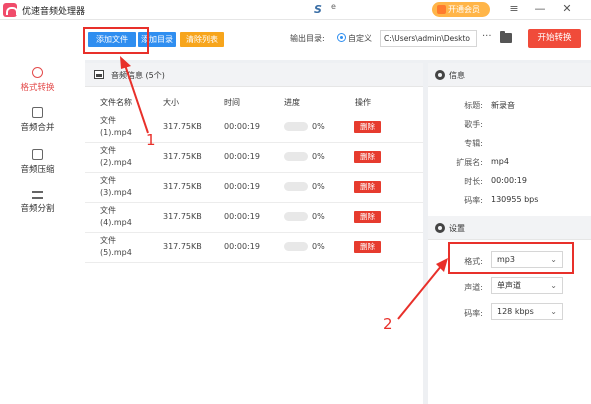 The width and height of the screenshot is (591, 404). What do you see at coordinates (37, 112) in the screenshot?
I see `merge-icon` at bounding box center [37, 112].